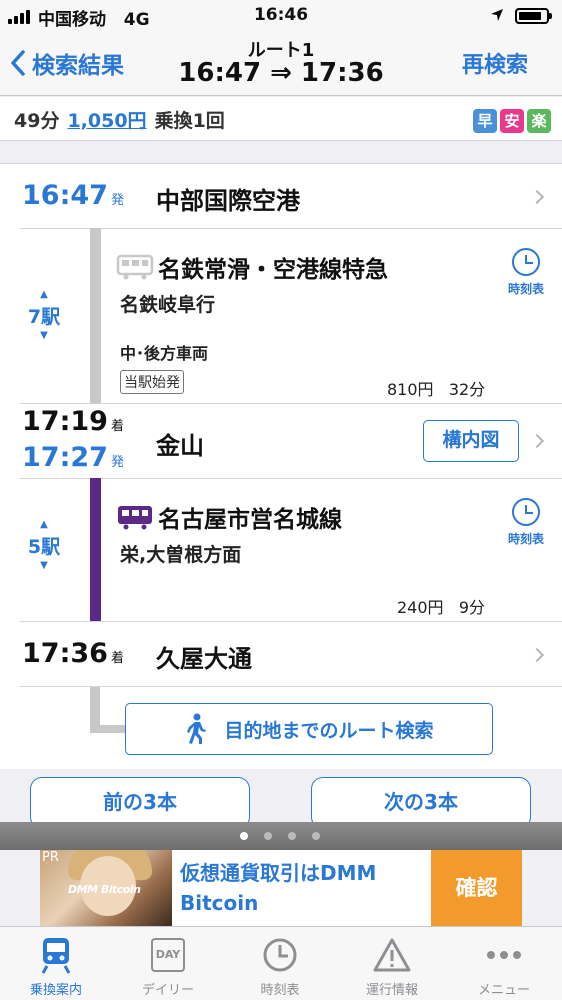  I want to click on walking-person-icon, so click(197, 728).